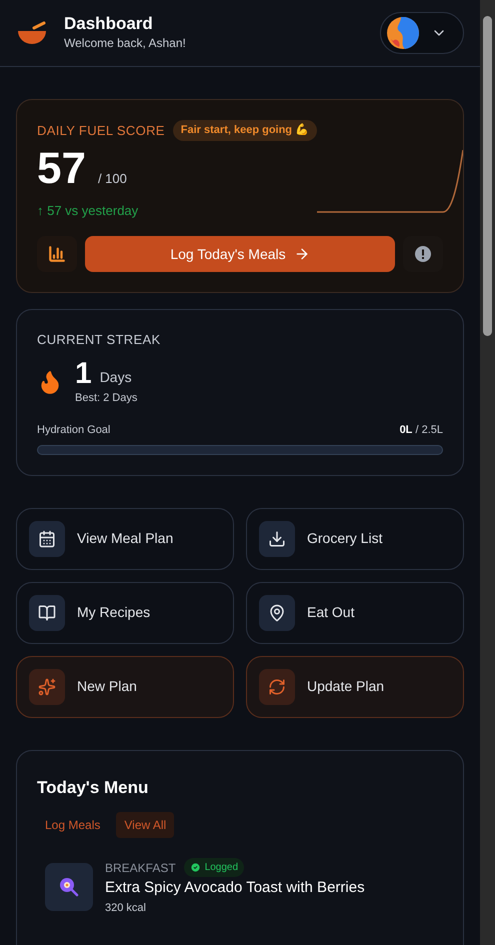 Image resolution: width=495 pixels, height=945 pixels. Describe the element at coordinates (355, 687) in the screenshot. I see `action-tile: Update Plan` at that location.